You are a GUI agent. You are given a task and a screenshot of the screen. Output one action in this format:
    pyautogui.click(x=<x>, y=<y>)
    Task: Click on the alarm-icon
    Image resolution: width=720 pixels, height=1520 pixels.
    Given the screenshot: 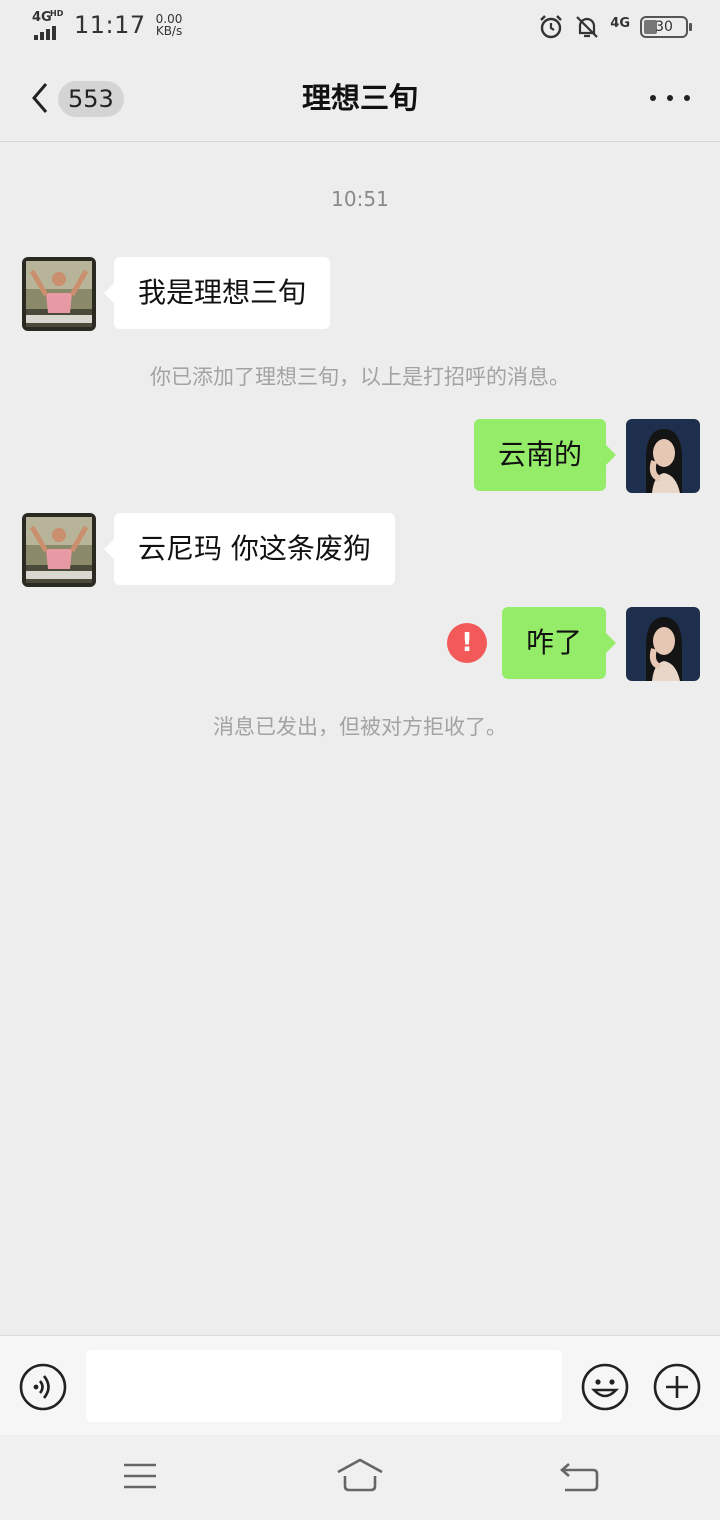 What is the action you would take?
    pyautogui.click(x=551, y=27)
    